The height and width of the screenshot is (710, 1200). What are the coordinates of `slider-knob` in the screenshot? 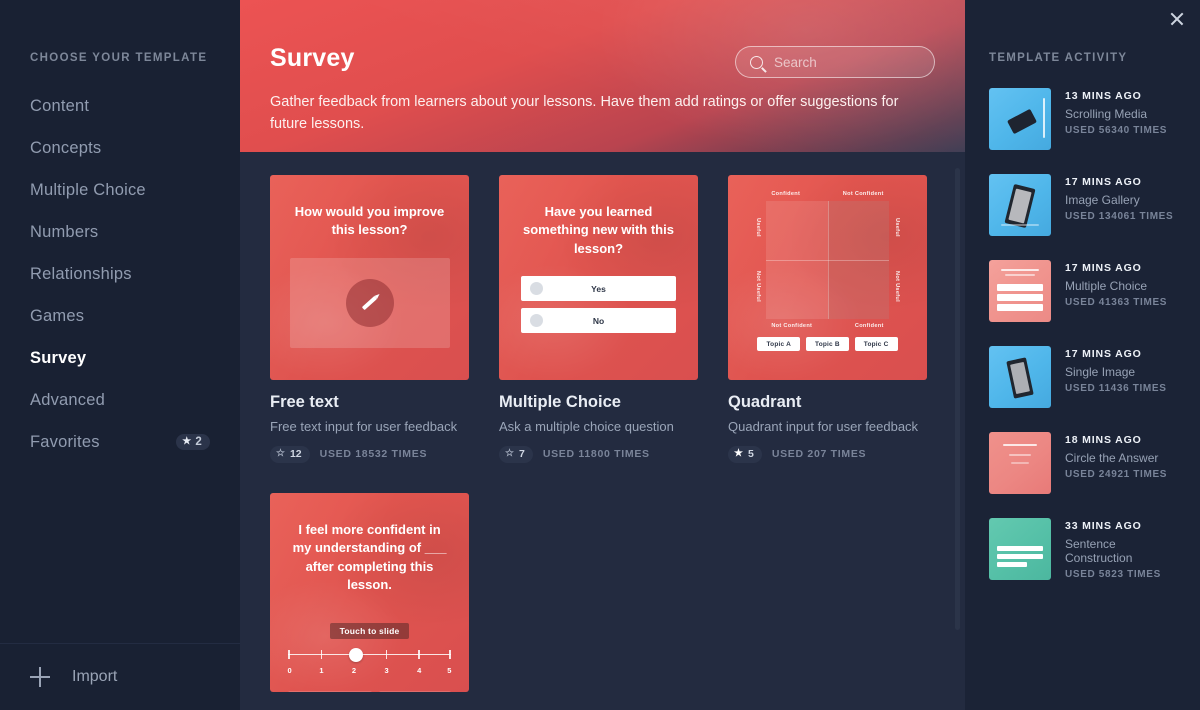 It's located at (356, 654).